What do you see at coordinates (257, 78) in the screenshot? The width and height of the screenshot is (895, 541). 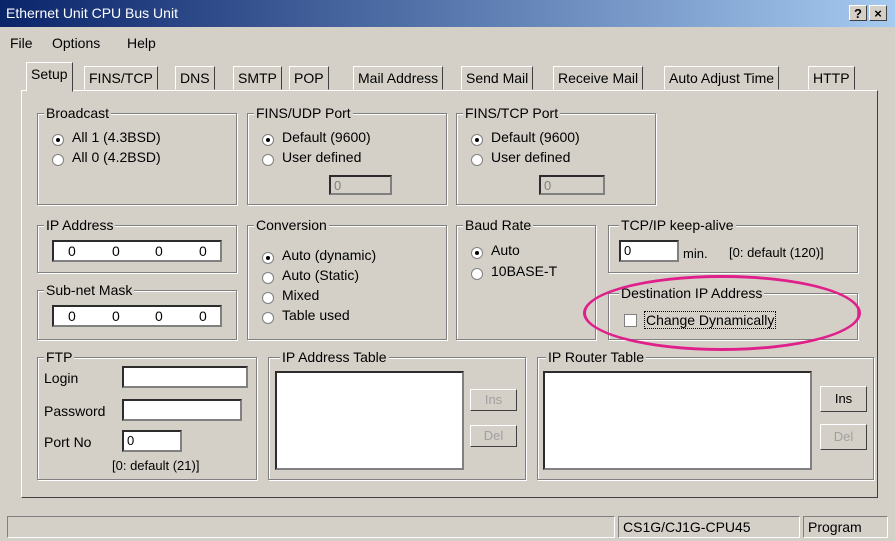 I see `tab-smtp: SMTP` at bounding box center [257, 78].